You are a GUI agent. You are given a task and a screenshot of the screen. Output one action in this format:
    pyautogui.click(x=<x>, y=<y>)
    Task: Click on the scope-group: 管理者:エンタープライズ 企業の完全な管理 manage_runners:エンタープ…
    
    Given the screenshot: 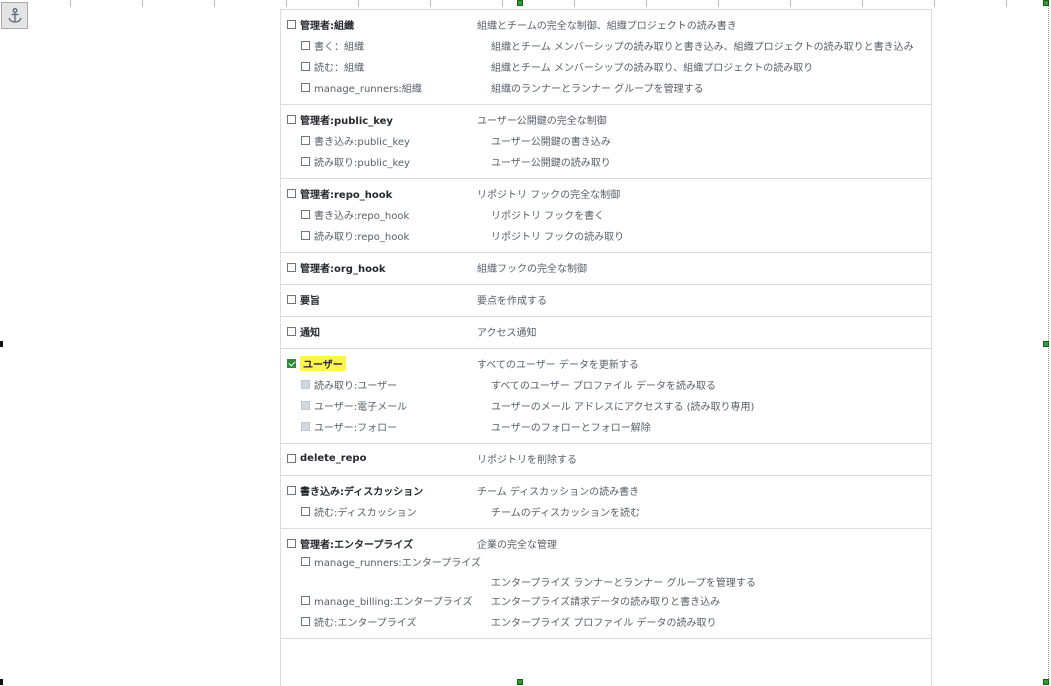 What is the action you would take?
    pyautogui.click(x=606, y=584)
    